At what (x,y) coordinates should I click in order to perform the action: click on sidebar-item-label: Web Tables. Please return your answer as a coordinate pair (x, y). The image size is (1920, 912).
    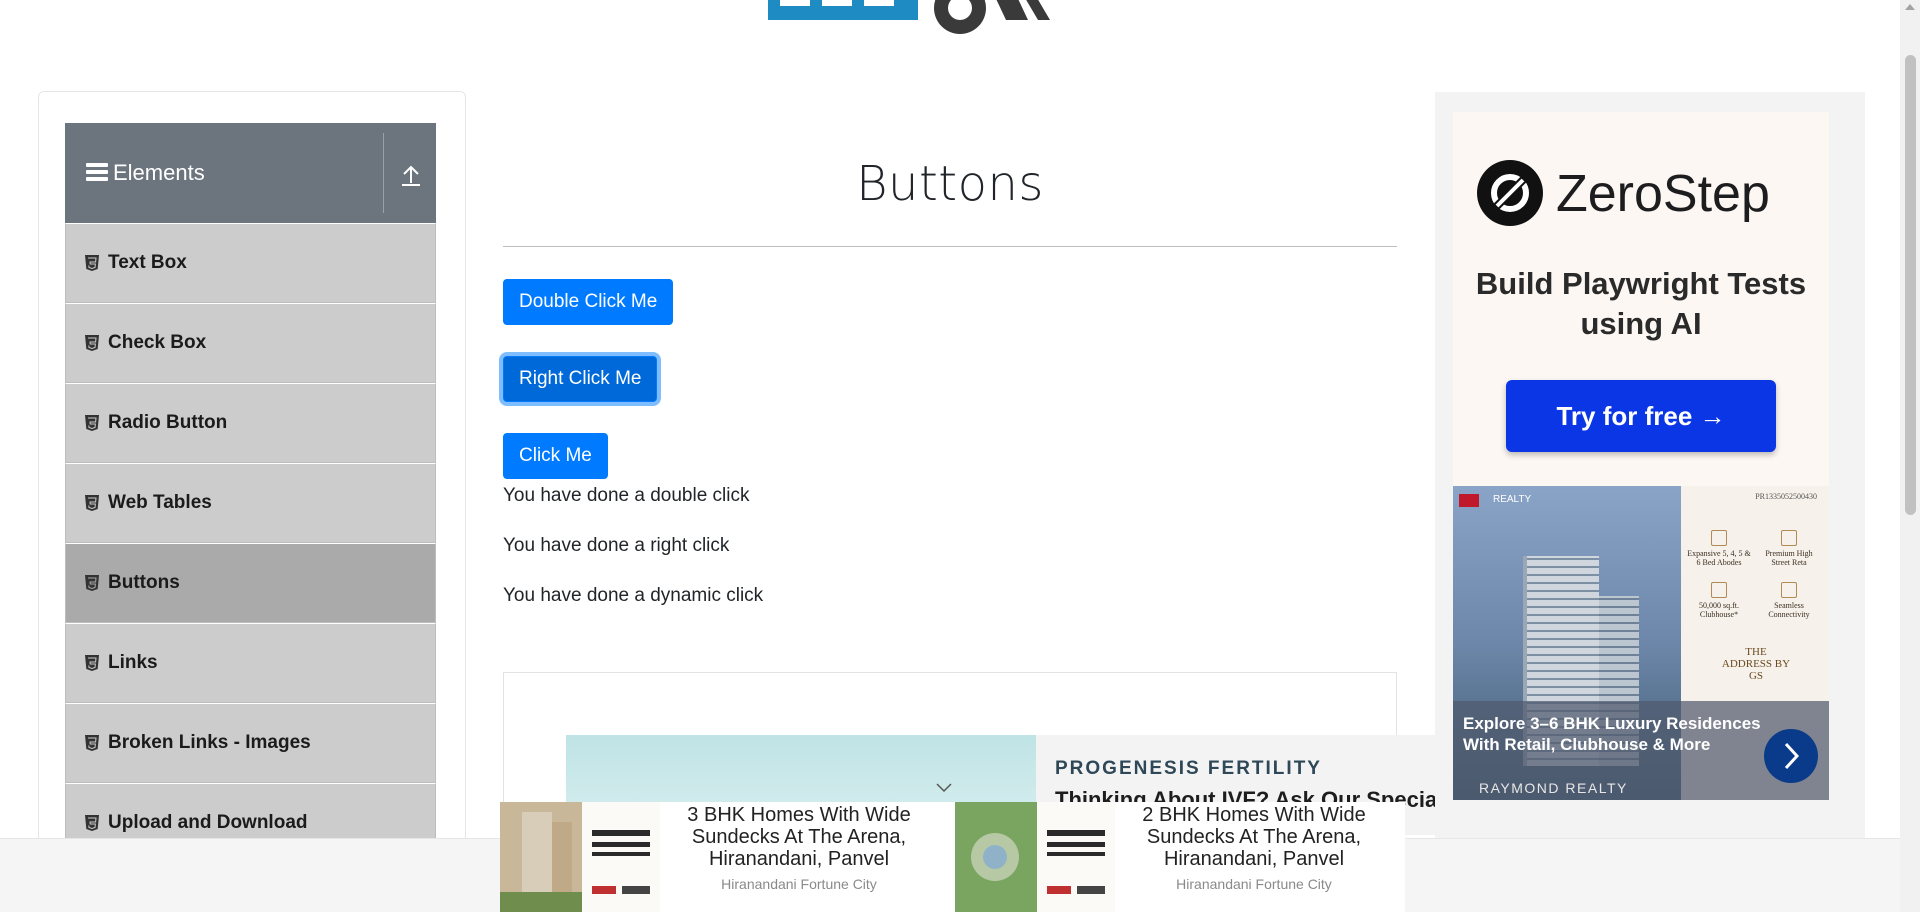
    Looking at the image, I should click on (160, 502).